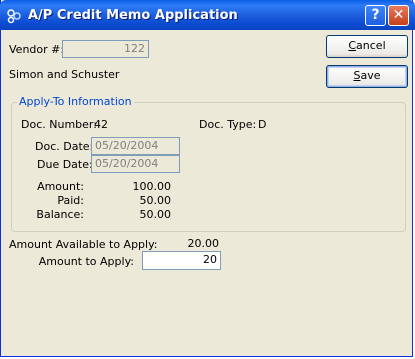 This screenshot has height=359, width=415. Describe the element at coordinates (155, 200) in the screenshot. I see `paid-value: 50.00` at that location.